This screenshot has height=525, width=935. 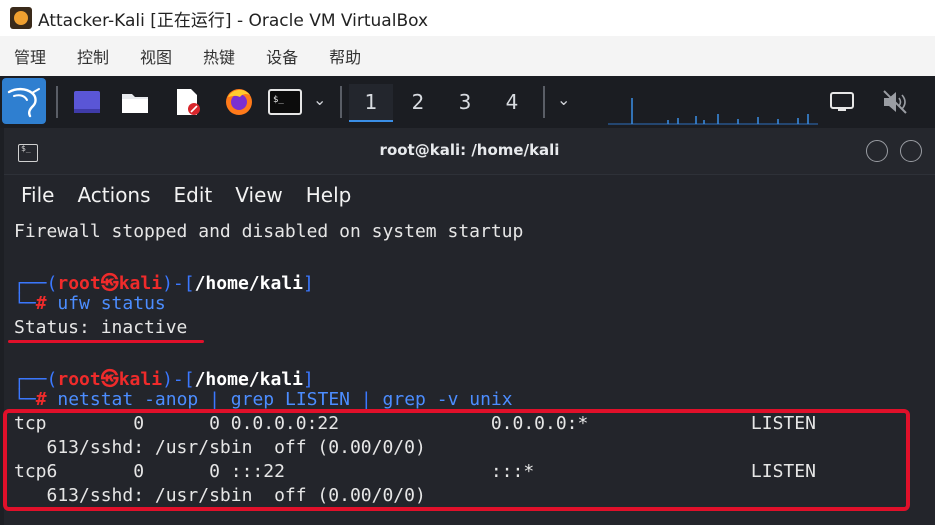 I want to click on virtualbox-app-icon, so click(x=21, y=18).